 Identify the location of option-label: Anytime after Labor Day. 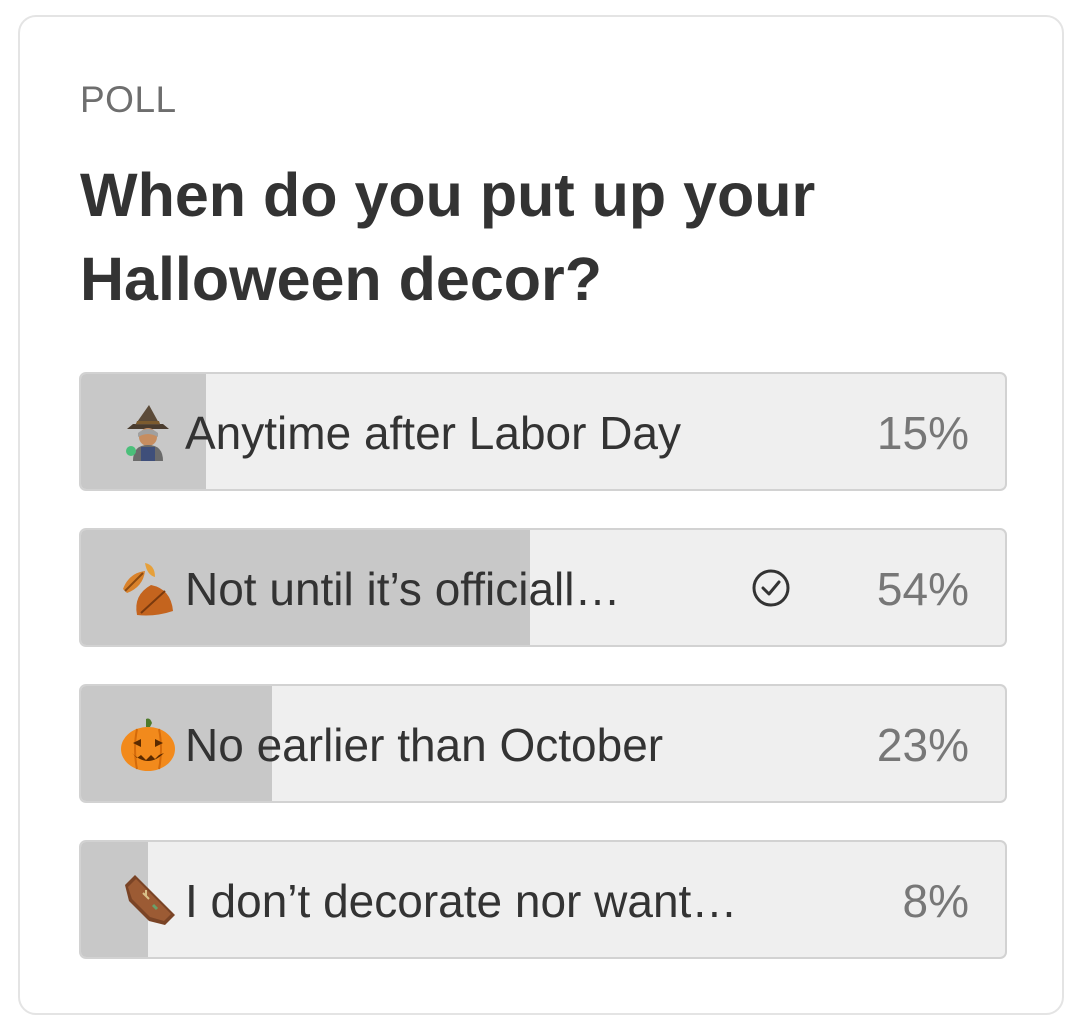
(433, 433).